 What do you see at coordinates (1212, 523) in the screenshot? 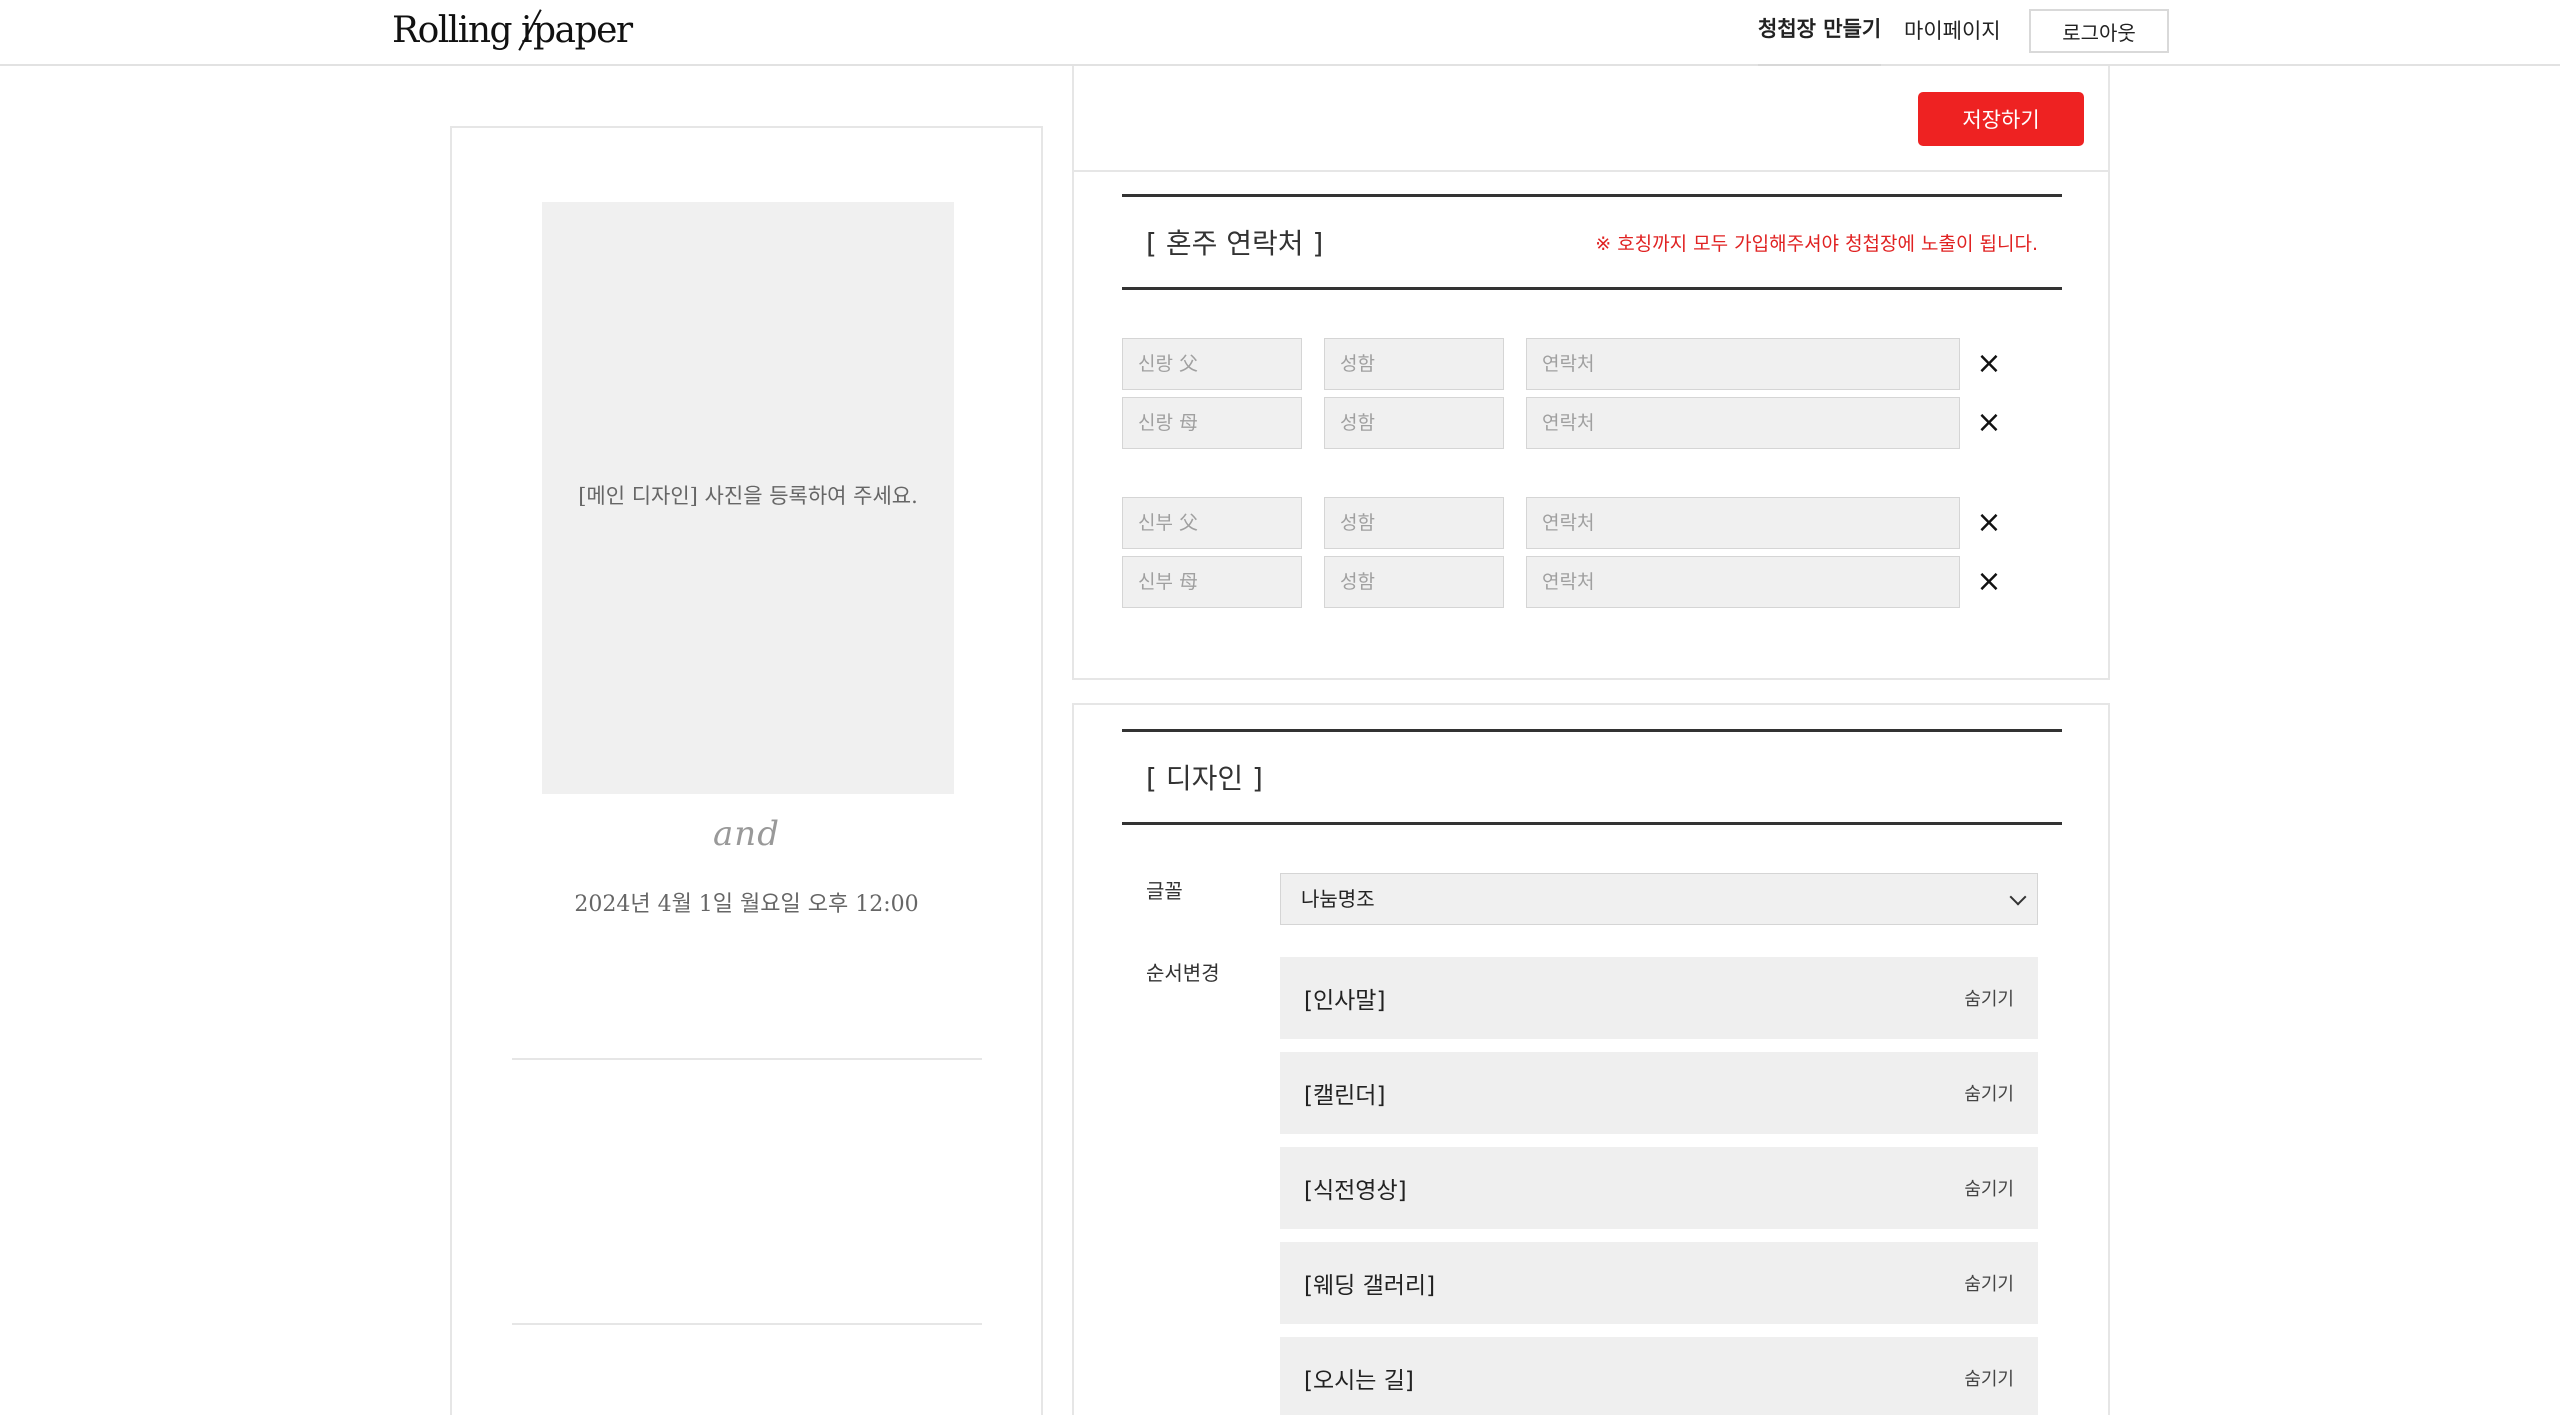
I see `bride-father-title-input` at bounding box center [1212, 523].